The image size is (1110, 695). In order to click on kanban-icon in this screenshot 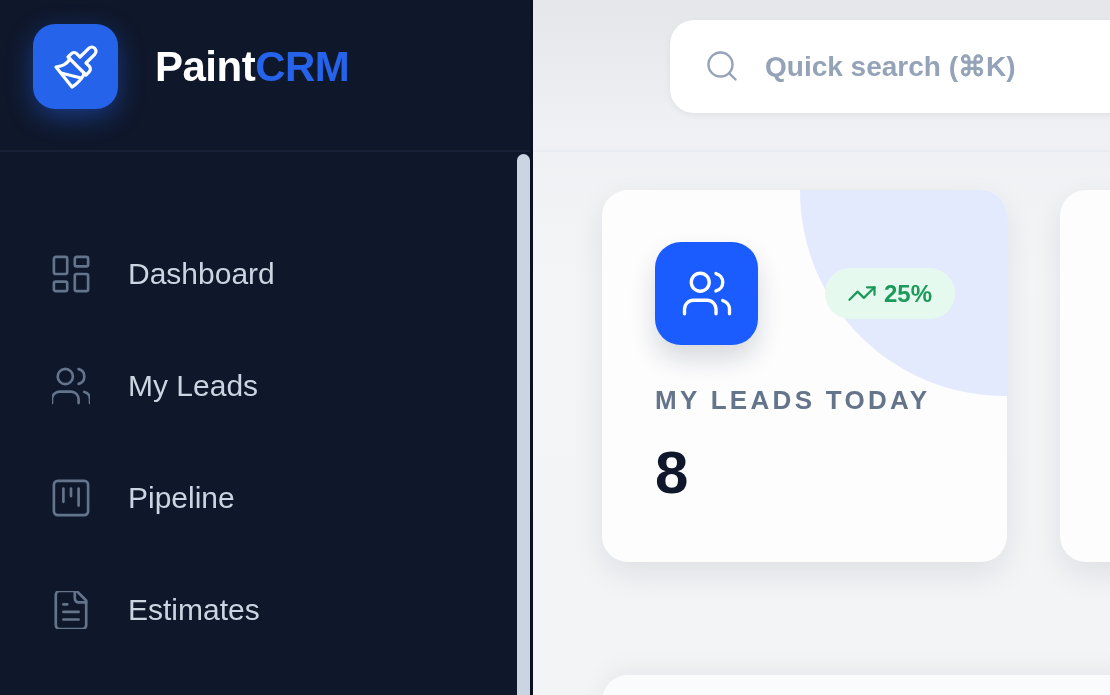, I will do `click(71, 498)`.